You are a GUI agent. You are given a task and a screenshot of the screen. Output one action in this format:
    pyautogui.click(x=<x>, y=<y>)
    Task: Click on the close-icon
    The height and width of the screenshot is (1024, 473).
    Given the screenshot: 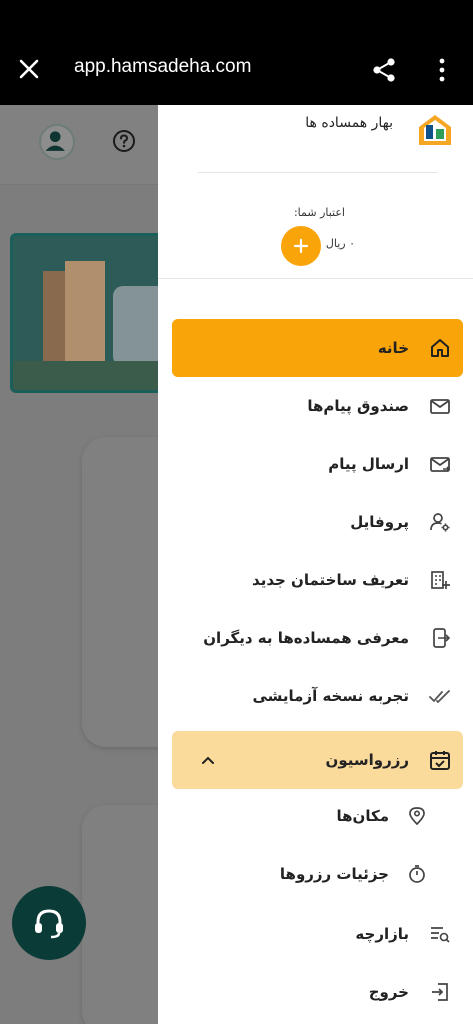 What is the action you would take?
    pyautogui.click(x=29, y=69)
    